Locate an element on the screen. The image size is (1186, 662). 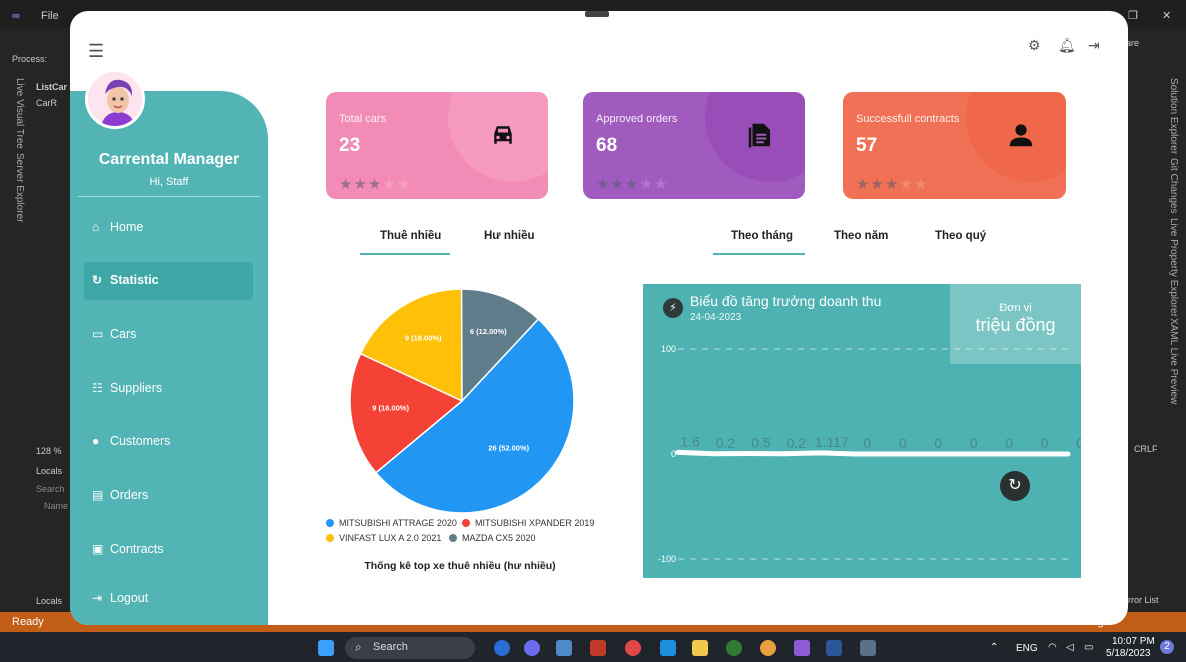
notification-badge: 2 is located at coordinates (1167, 647).